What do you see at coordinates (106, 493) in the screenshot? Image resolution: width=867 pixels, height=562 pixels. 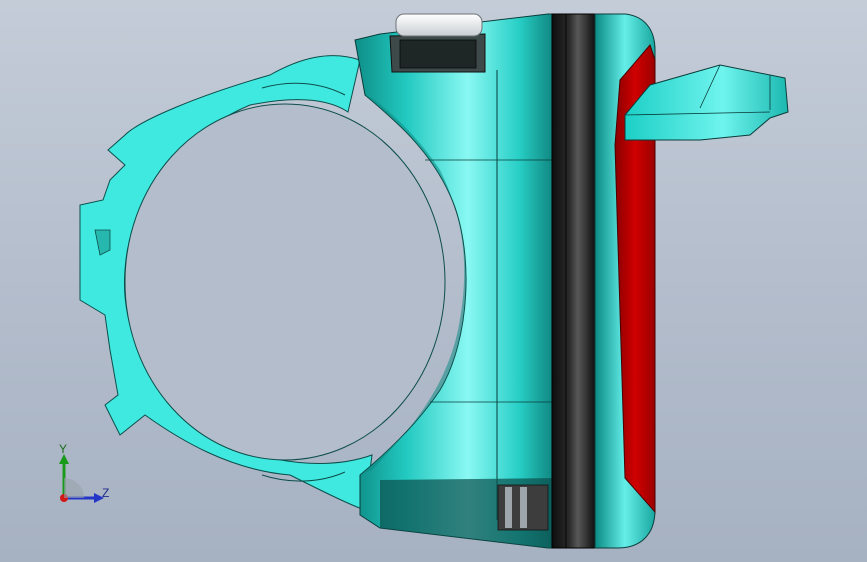 I see `z-axis-label: Z` at bounding box center [106, 493].